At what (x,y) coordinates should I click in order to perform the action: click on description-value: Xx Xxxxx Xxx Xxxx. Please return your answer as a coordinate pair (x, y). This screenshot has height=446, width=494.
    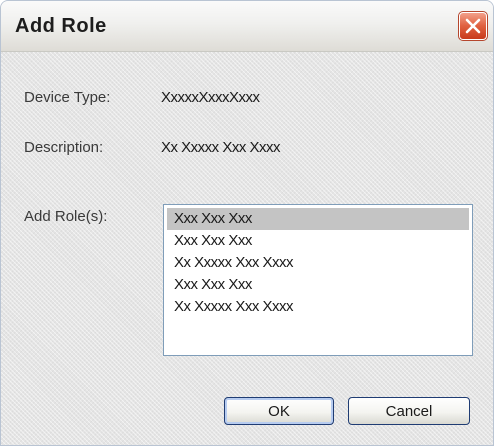
    Looking at the image, I should click on (221, 147).